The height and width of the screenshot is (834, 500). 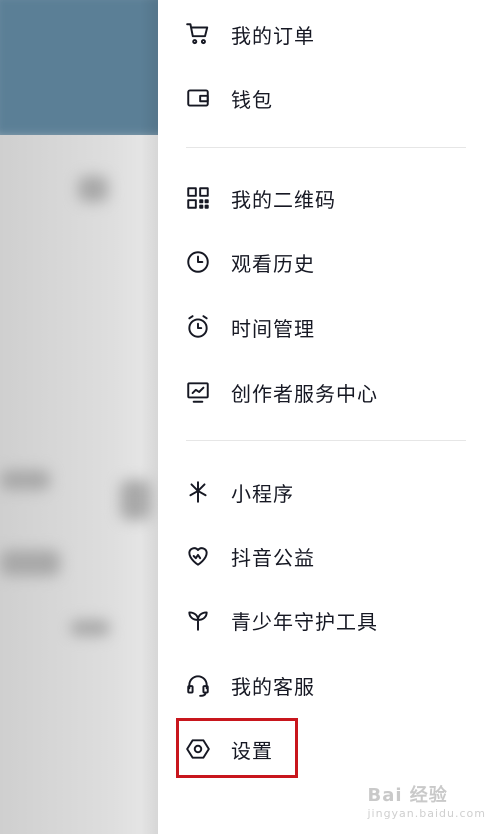 What do you see at coordinates (283, 199) in the screenshot?
I see `menu-item-label: 我的二维码` at bounding box center [283, 199].